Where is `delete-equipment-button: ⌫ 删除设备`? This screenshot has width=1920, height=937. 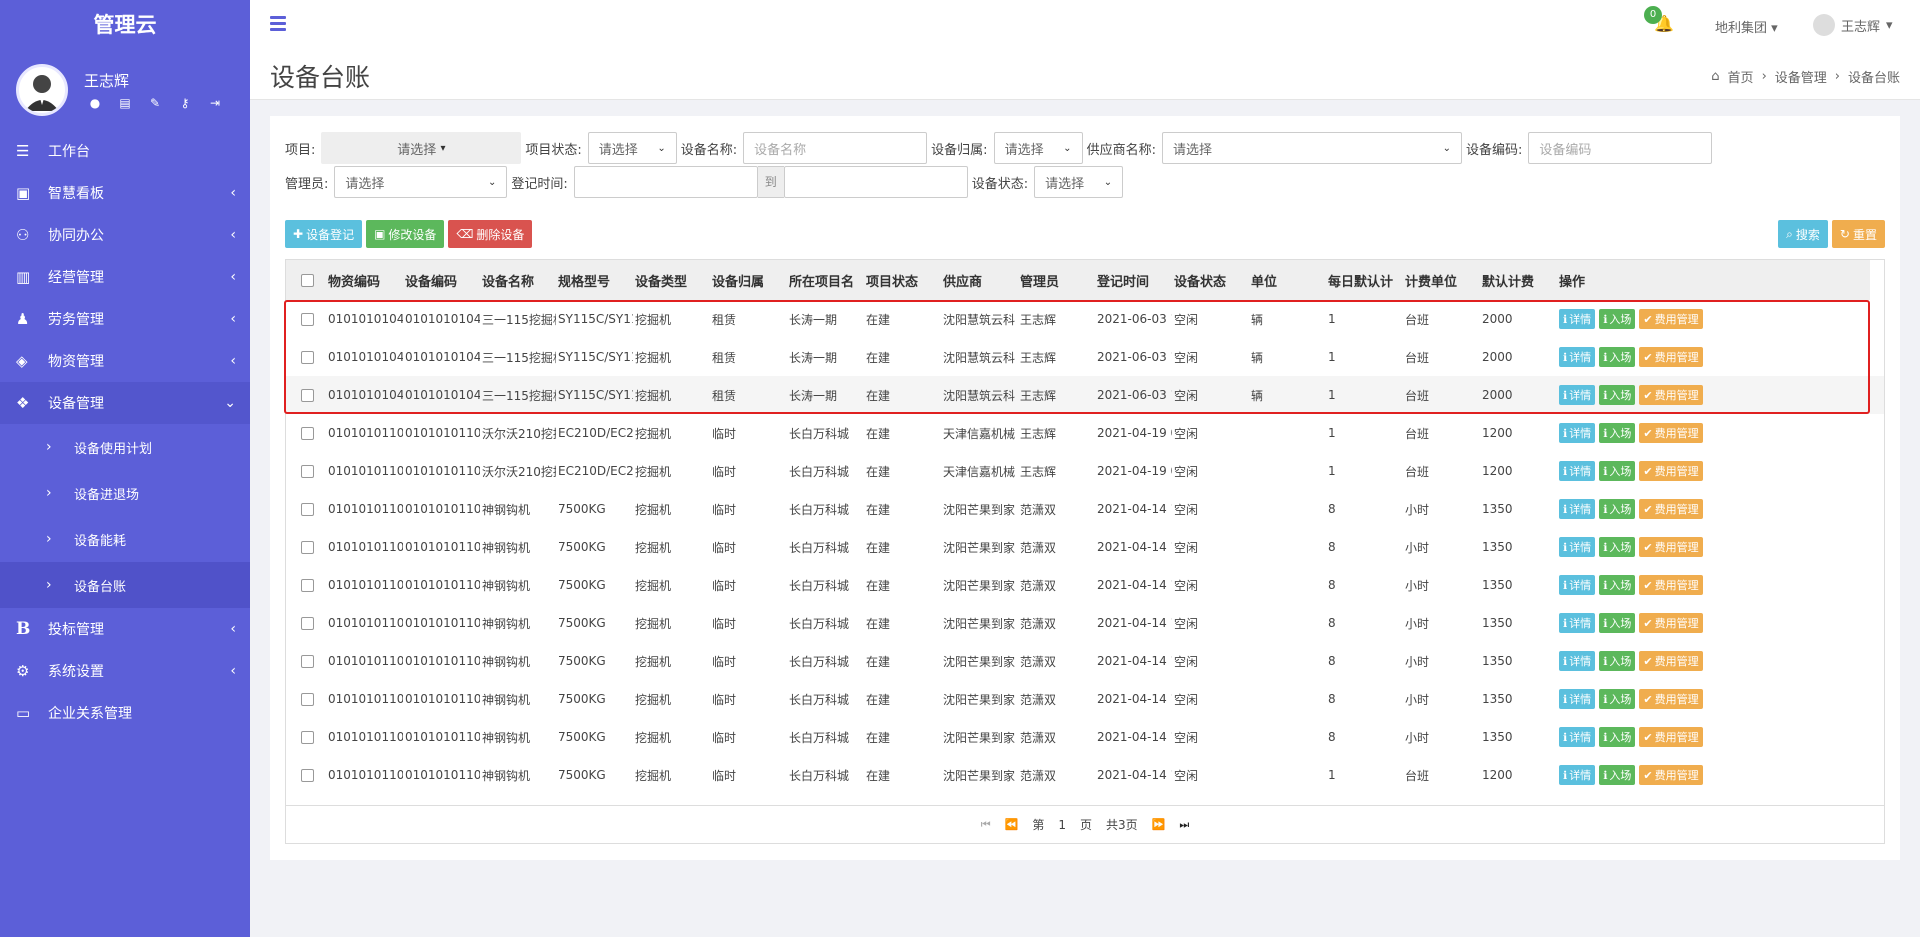 delete-equipment-button: ⌫ 删除设备 is located at coordinates (490, 234).